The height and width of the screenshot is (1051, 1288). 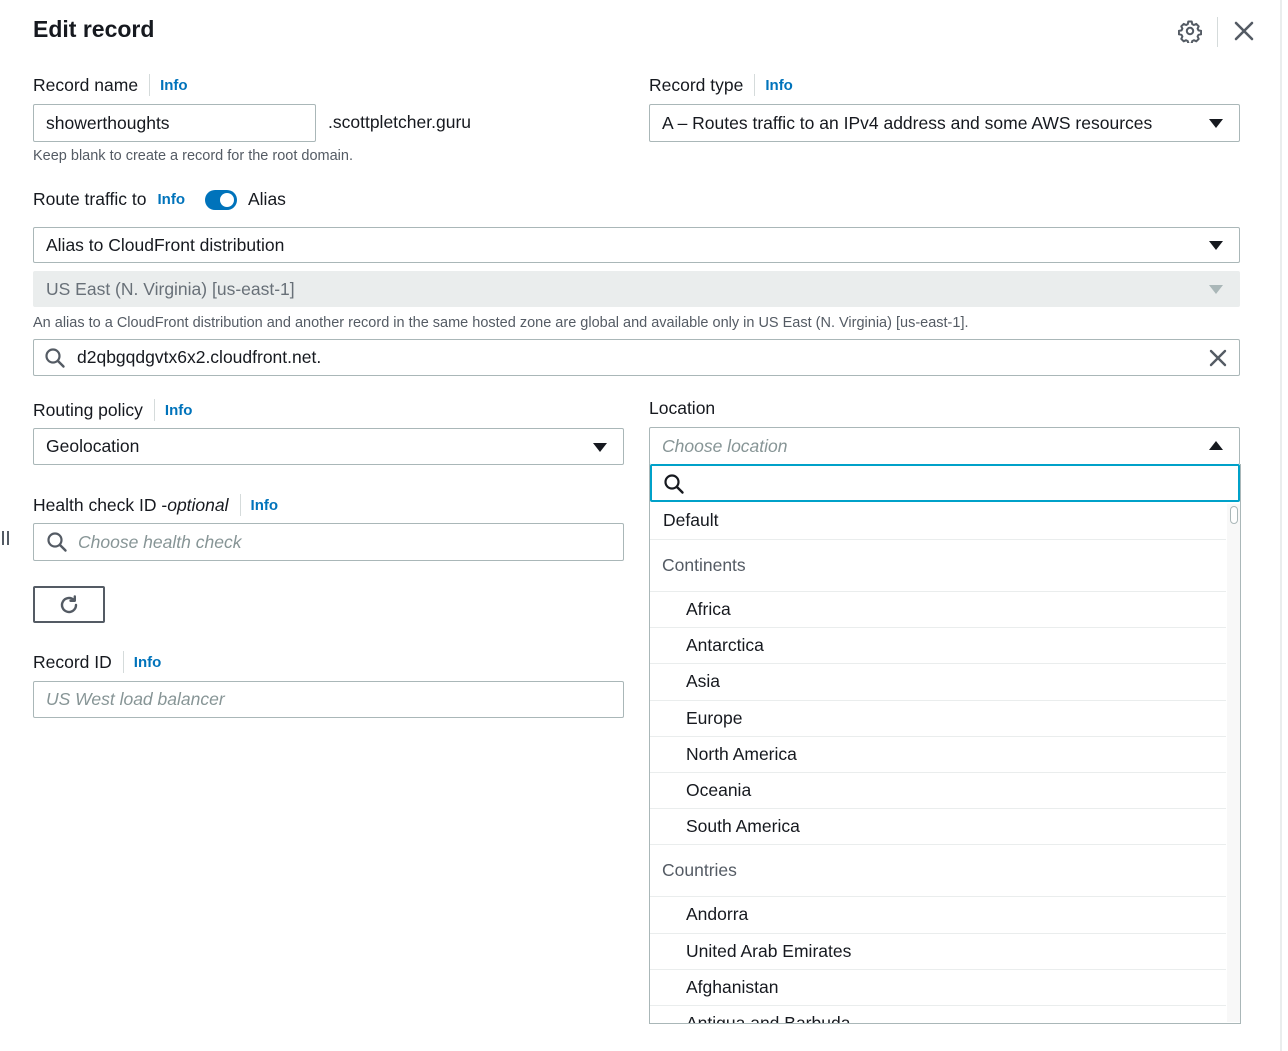 I want to click on location-option: South America, so click(x=938, y=827).